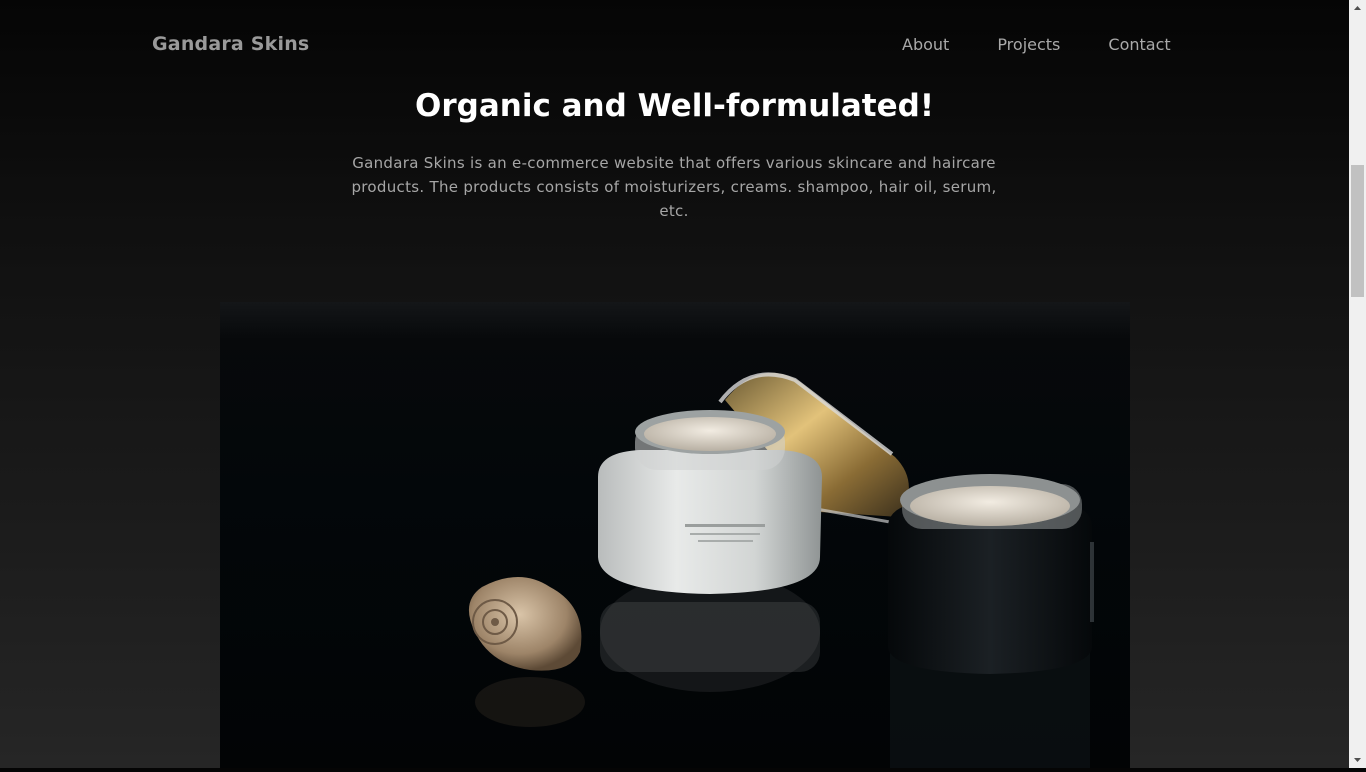 This screenshot has width=1366, height=772. What do you see at coordinates (1357, 759) in the screenshot?
I see `arrow-down-icon` at bounding box center [1357, 759].